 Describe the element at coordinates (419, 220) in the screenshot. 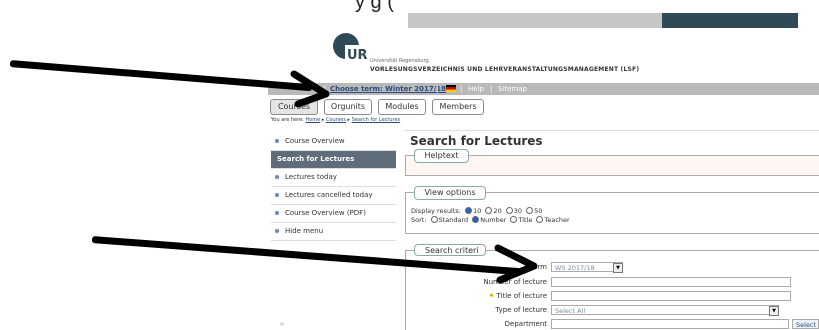

I see `sort-label: Sort:` at that location.